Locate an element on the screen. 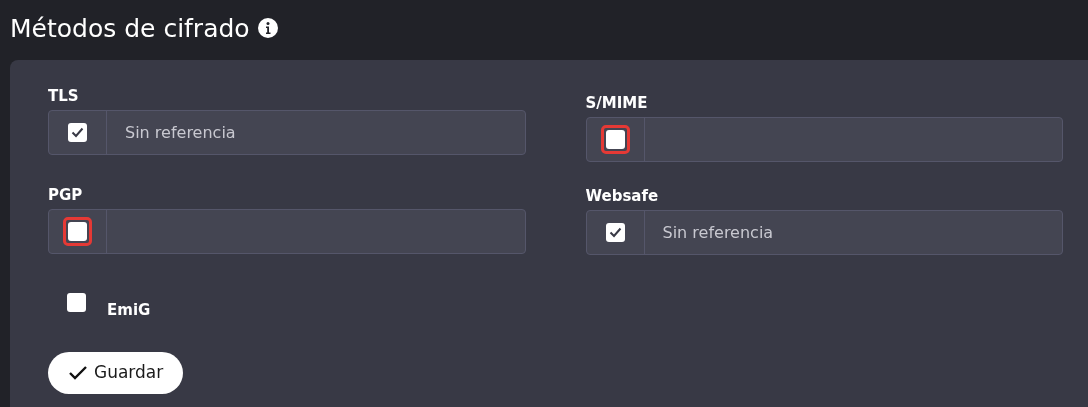 The image size is (1088, 407). field-label: PGP is located at coordinates (66, 195).